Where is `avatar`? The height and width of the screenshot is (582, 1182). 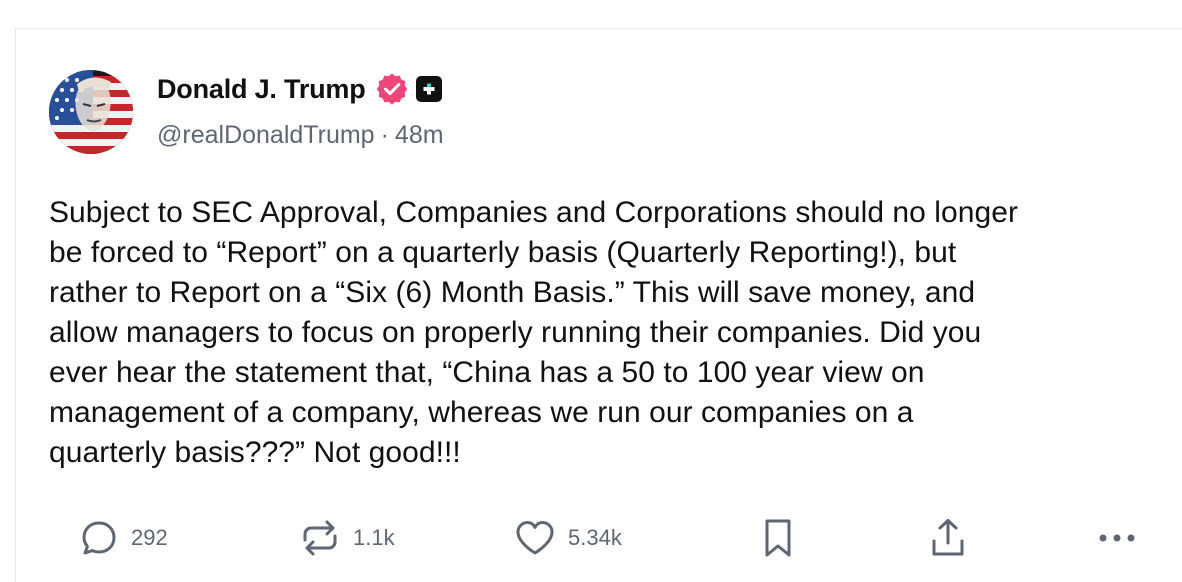
avatar is located at coordinates (91, 112).